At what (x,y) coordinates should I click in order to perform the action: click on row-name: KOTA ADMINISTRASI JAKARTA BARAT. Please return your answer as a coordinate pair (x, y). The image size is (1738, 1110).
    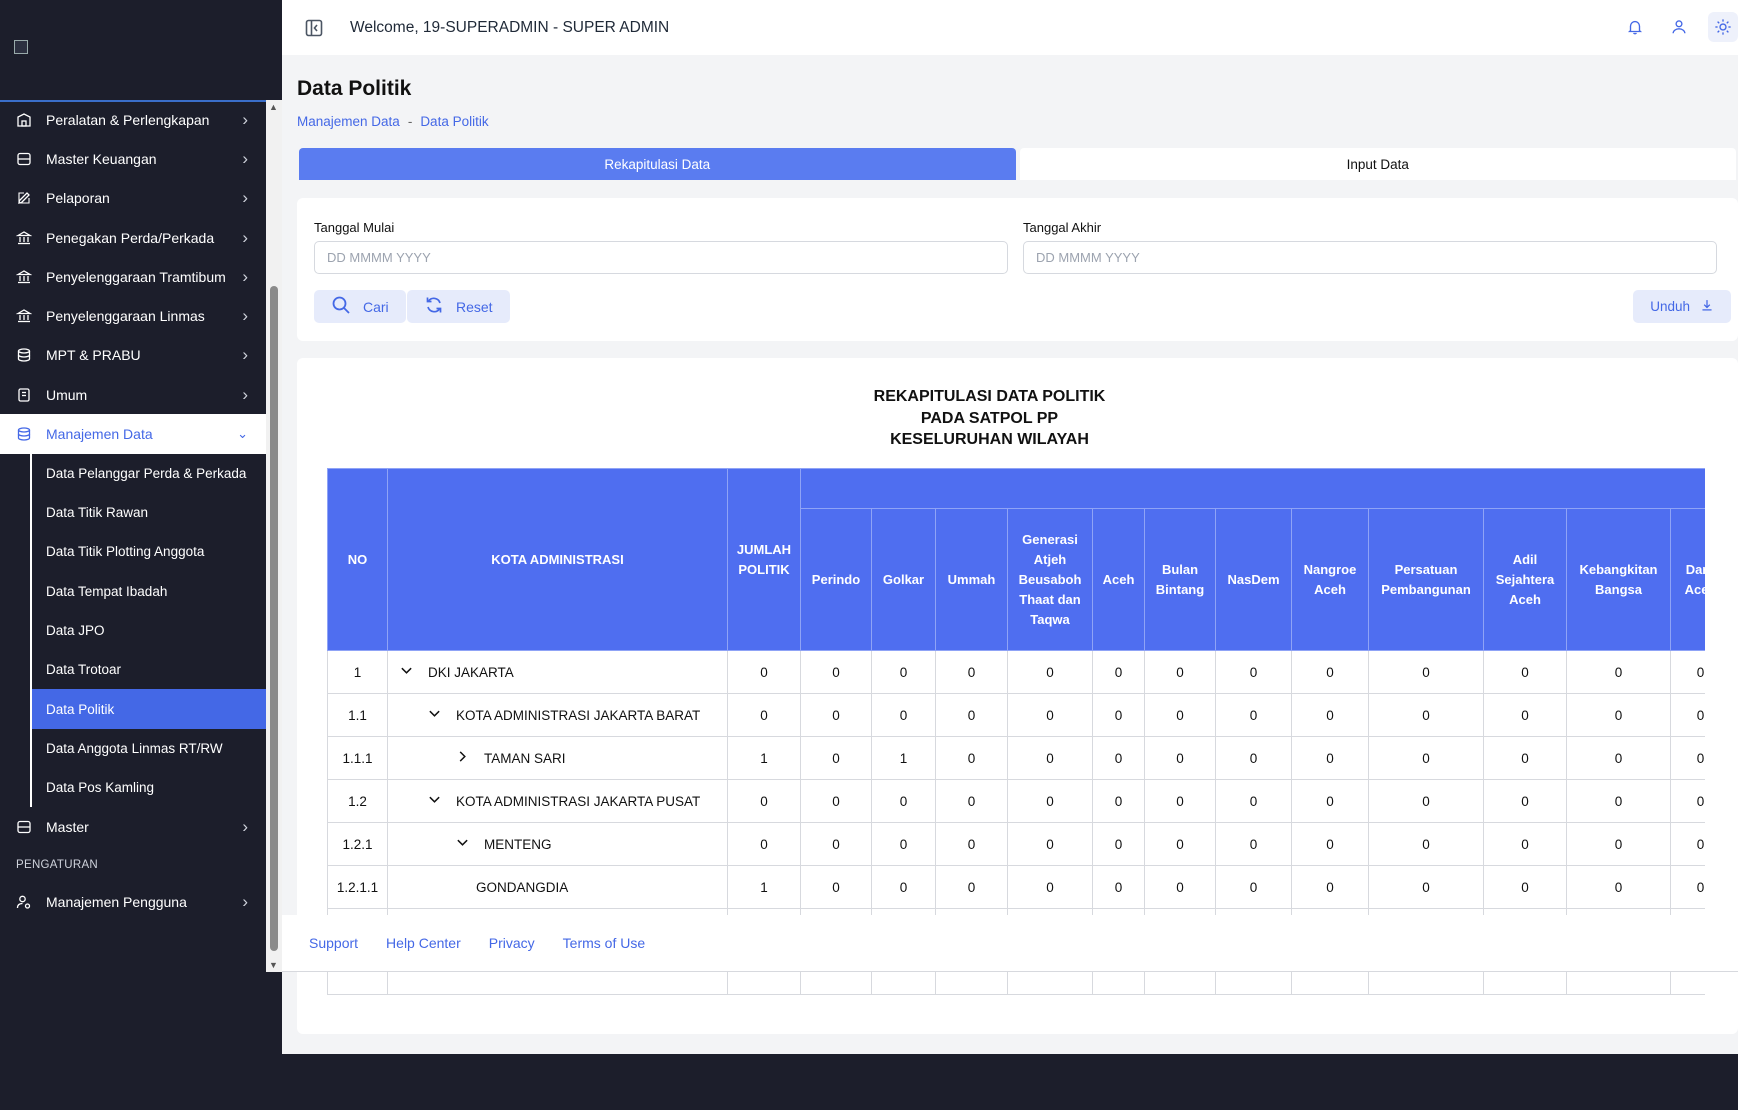
    Looking at the image, I should click on (578, 715).